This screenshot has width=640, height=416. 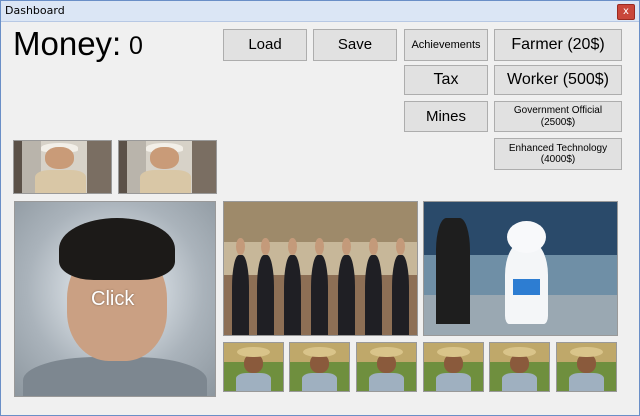 What do you see at coordinates (558, 122) in the screenshot?
I see `gov-label-line2: (2500$)` at bounding box center [558, 122].